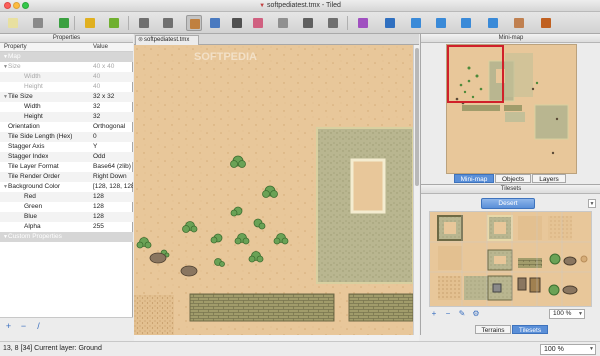 Image resolution: width=600 pixels, height=356 pixels. I want to click on minimap-panel: Mini-map Mini-map Objects Layers, so click(510, 109).